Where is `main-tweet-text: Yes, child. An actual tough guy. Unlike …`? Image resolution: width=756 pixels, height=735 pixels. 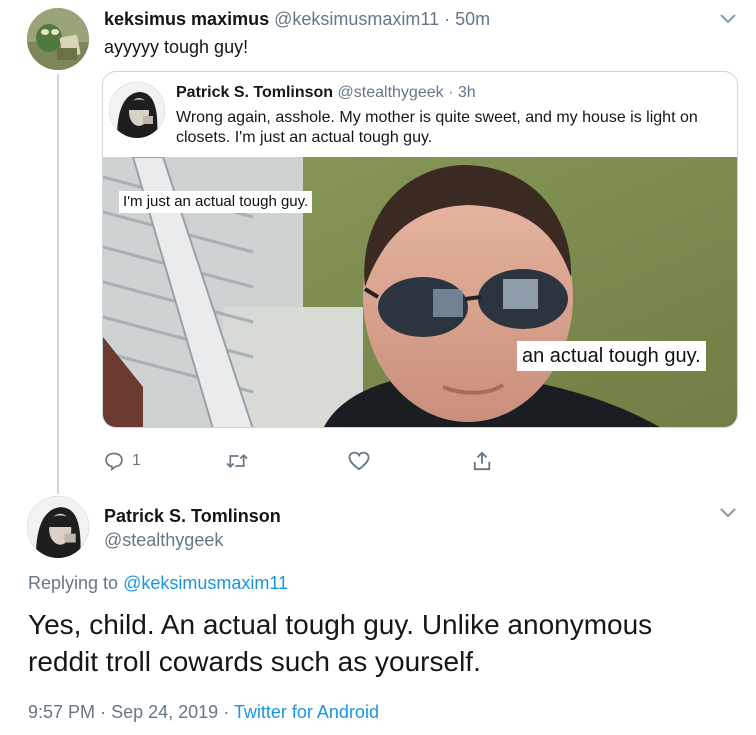 main-tweet-text: Yes, child. An actual tough guy. Unlike … is located at coordinates (340, 643).